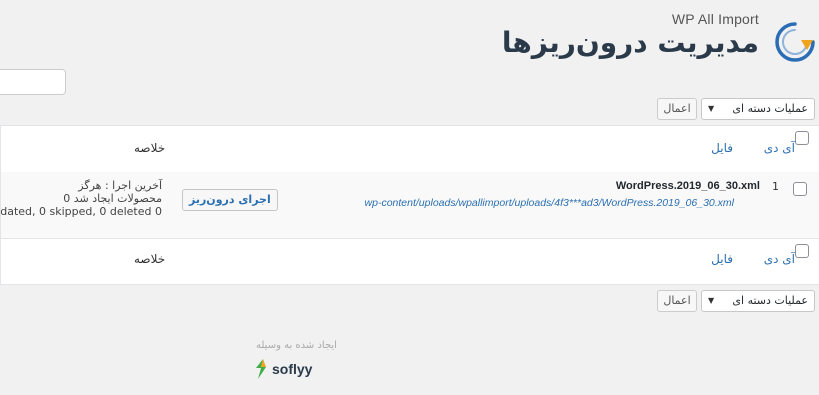 The width and height of the screenshot is (819, 395). What do you see at coordinates (775, 186) in the screenshot?
I see `row-id: 1` at bounding box center [775, 186].